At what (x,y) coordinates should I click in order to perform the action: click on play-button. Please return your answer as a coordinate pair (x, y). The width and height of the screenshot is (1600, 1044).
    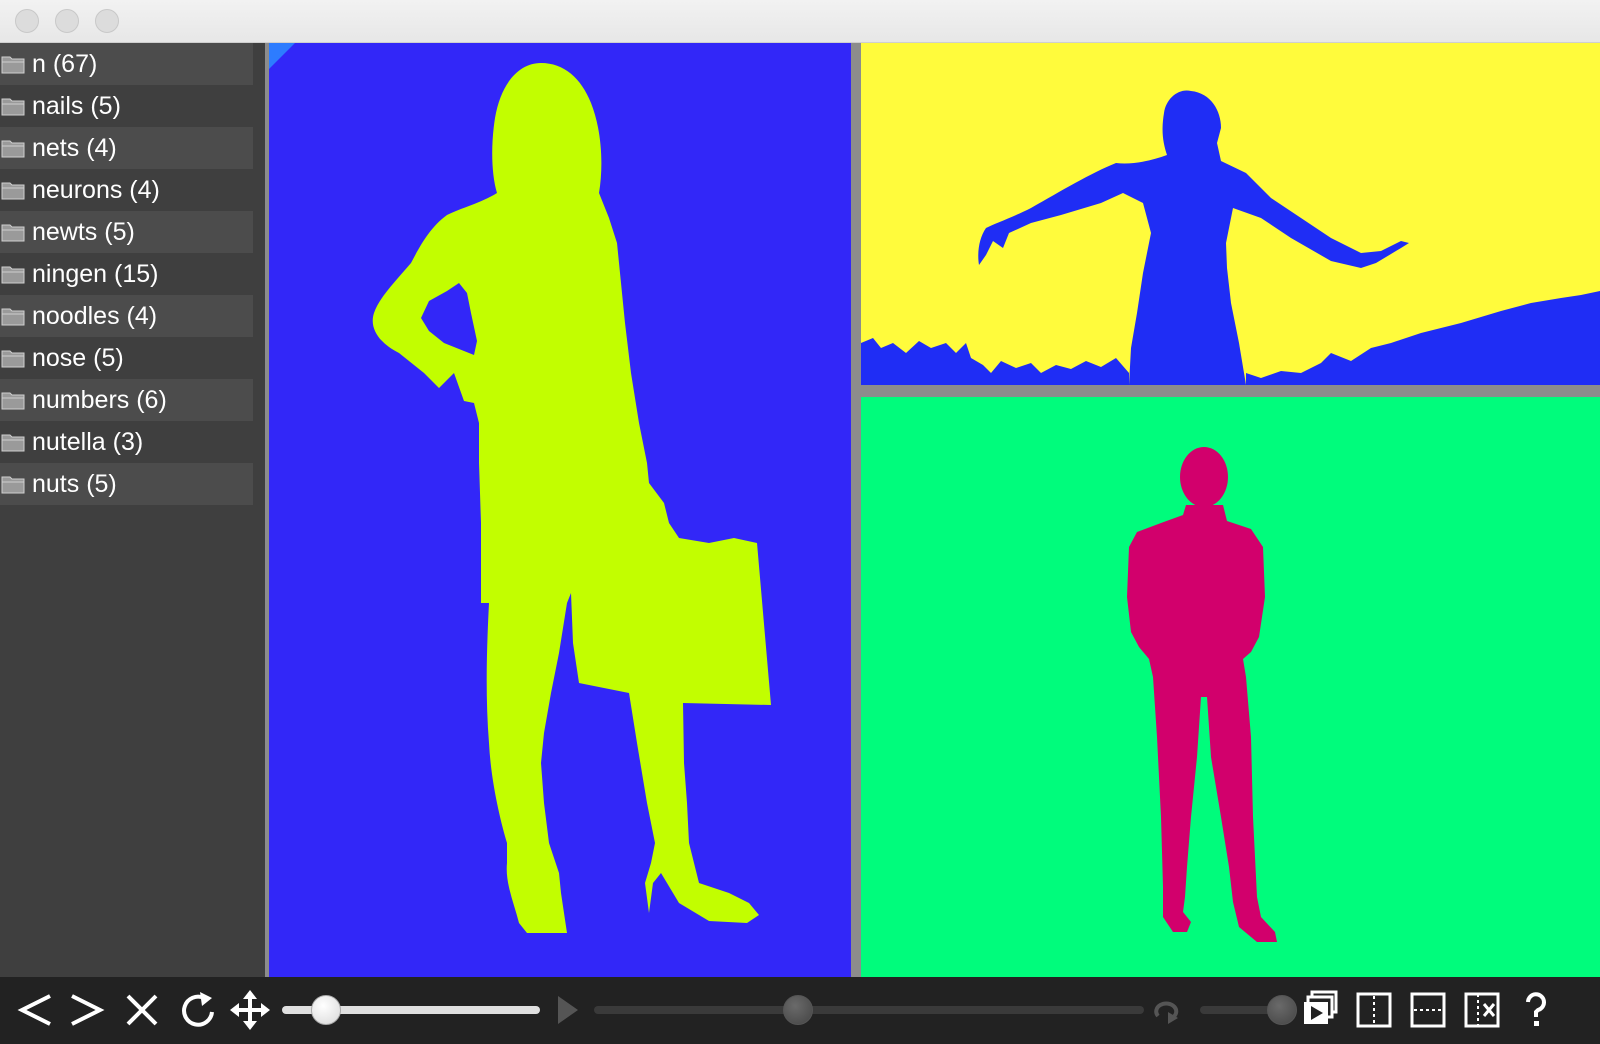
    Looking at the image, I should click on (566, 1010).